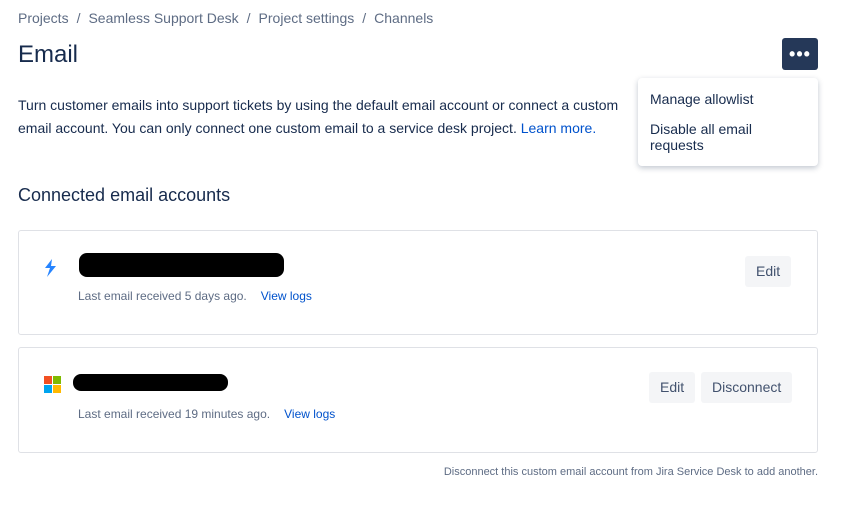 This screenshot has width=860, height=507. I want to click on microsoft-icon, so click(52, 384).